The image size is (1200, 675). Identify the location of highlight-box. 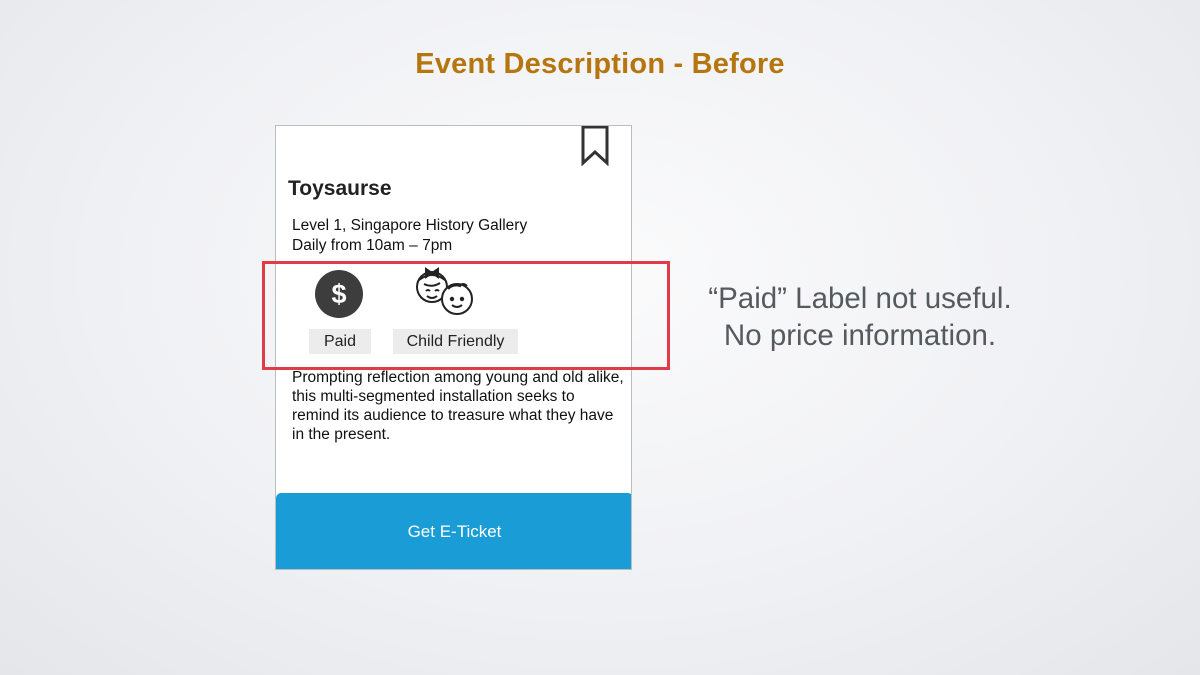
(466, 315).